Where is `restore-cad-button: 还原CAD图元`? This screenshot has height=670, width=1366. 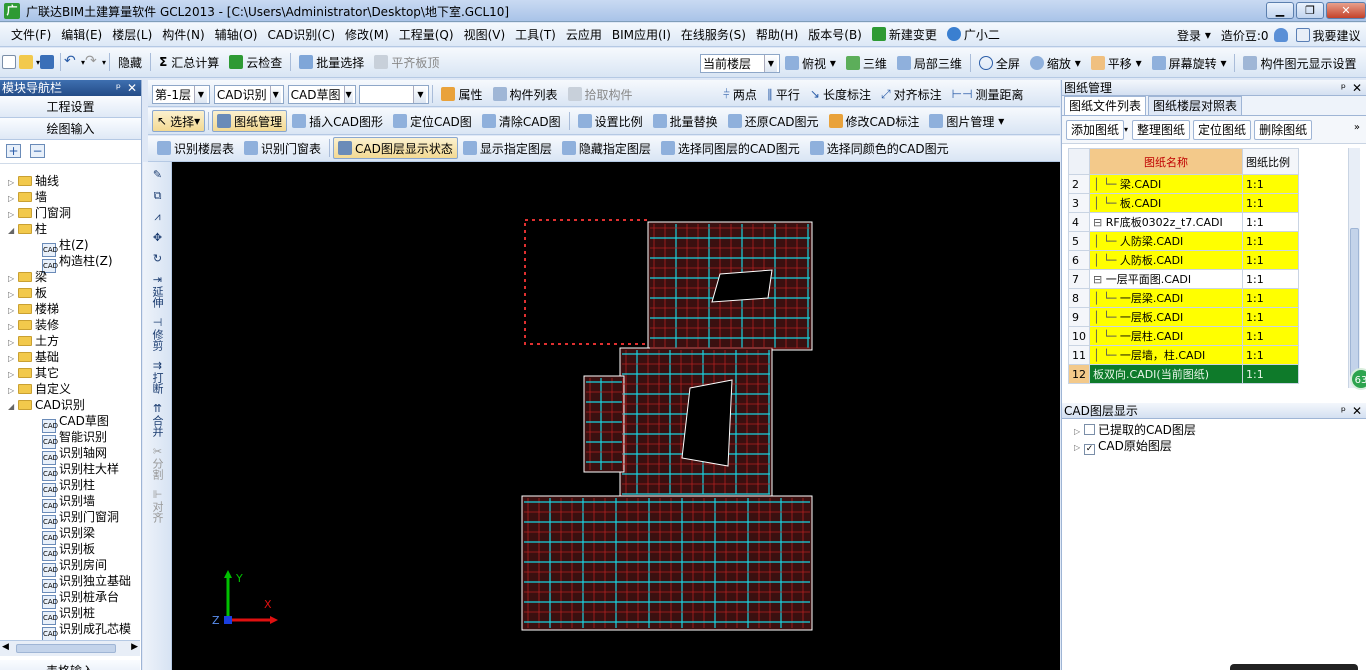 restore-cad-button: 还原CAD图元 is located at coordinates (773, 121).